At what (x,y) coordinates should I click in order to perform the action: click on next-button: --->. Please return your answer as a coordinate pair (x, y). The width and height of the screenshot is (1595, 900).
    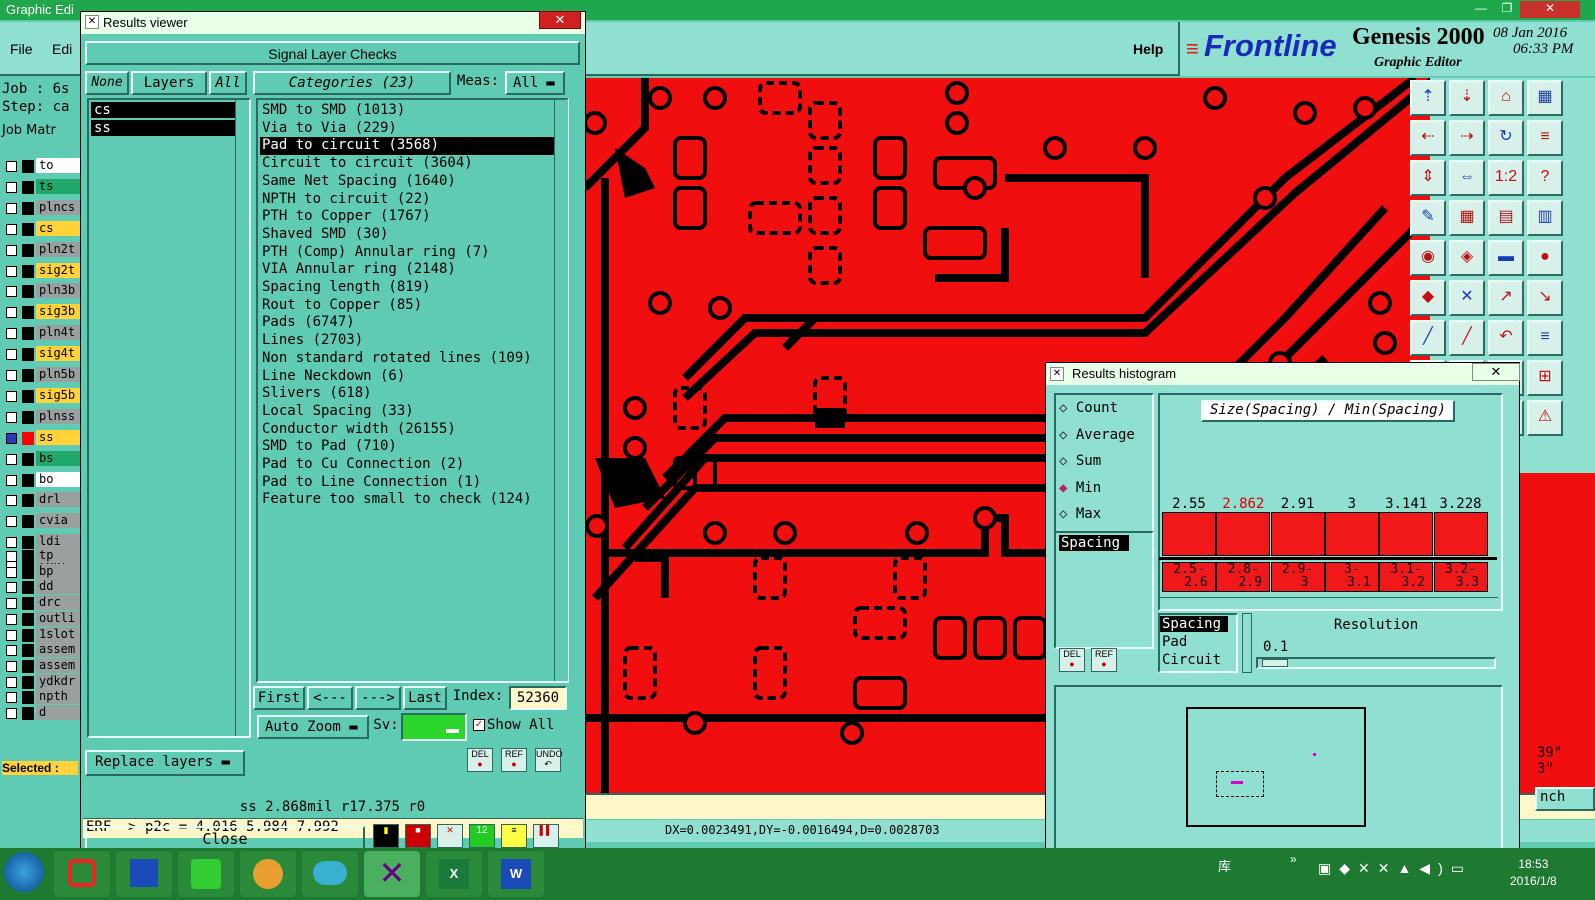
    Looking at the image, I should click on (378, 698).